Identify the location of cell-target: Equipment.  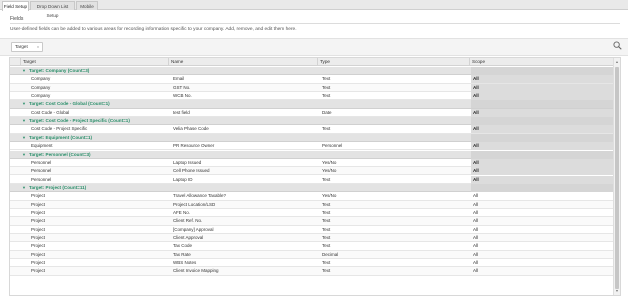
(42, 146).